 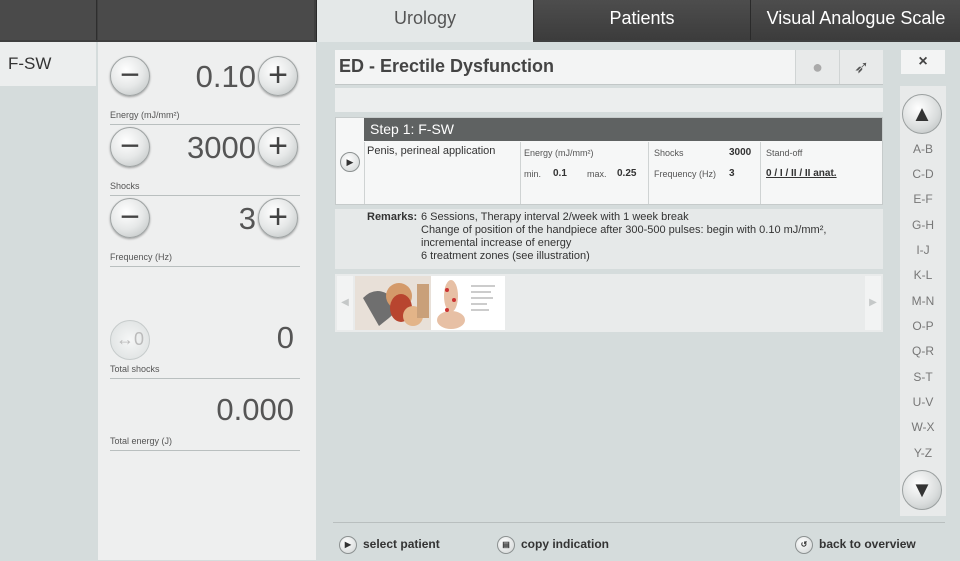 What do you see at coordinates (205, 231) in the screenshot?
I see `frequency-control: − 3 + Frequency (Hz)` at bounding box center [205, 231].